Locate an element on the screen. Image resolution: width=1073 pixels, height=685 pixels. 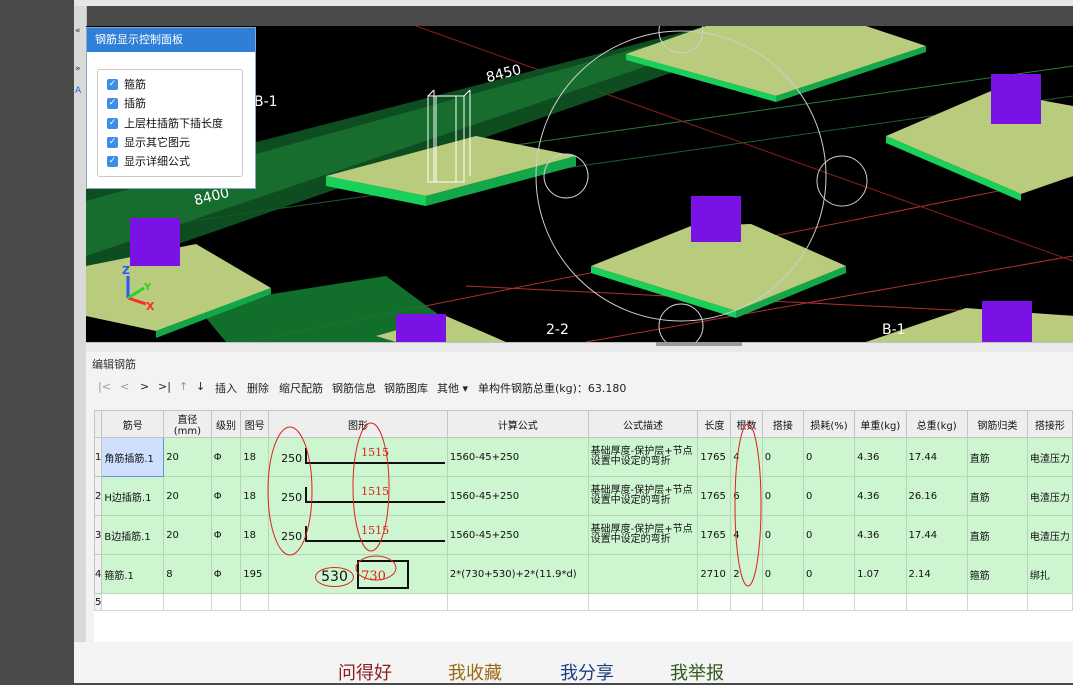
option-label: 显示详细公式 is located at coordinates (157, 161).